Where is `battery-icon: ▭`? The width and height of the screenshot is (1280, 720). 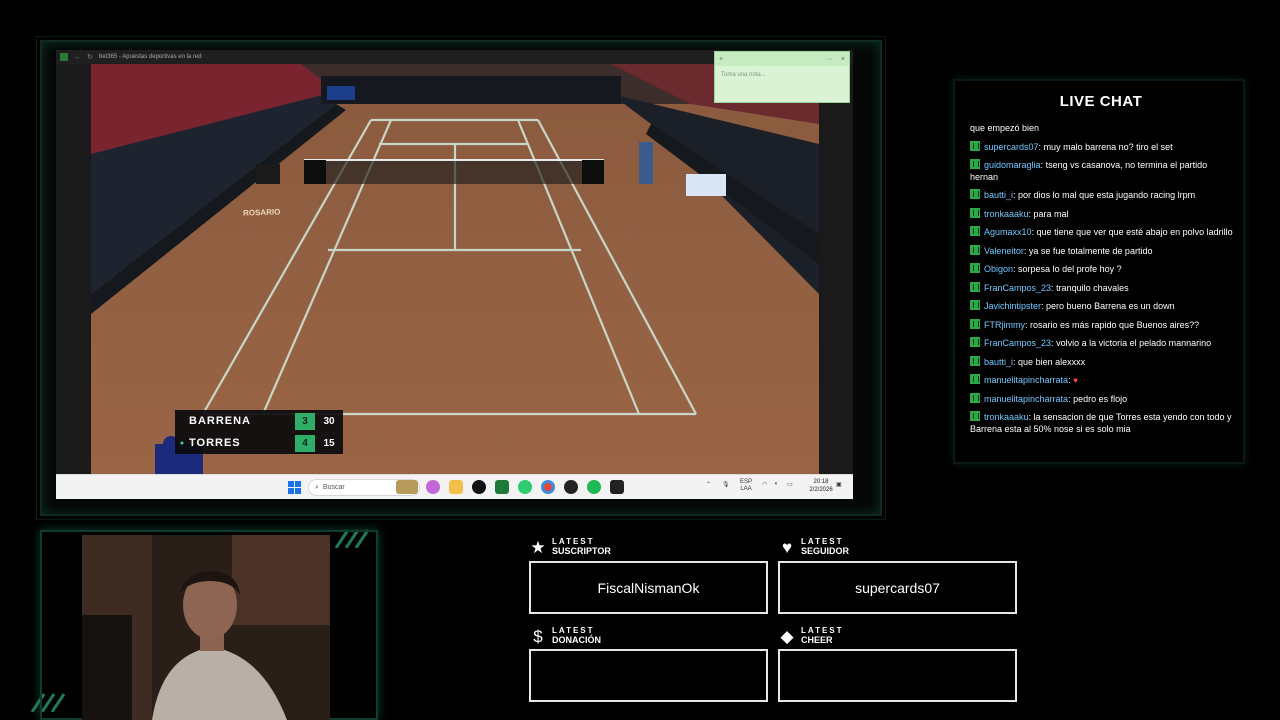 battery-icon: ▭ is located at coordinates (790, 484).